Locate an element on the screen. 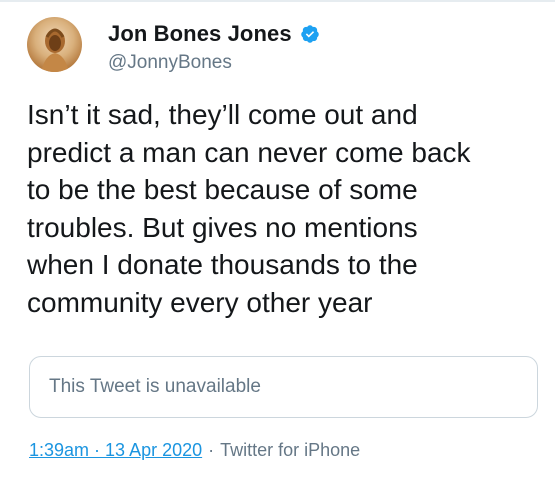 The width and height of the screenshot is (555, 497). author-block: Jon Bones Jones @JonnyBones is located at coordinates (214, 47).